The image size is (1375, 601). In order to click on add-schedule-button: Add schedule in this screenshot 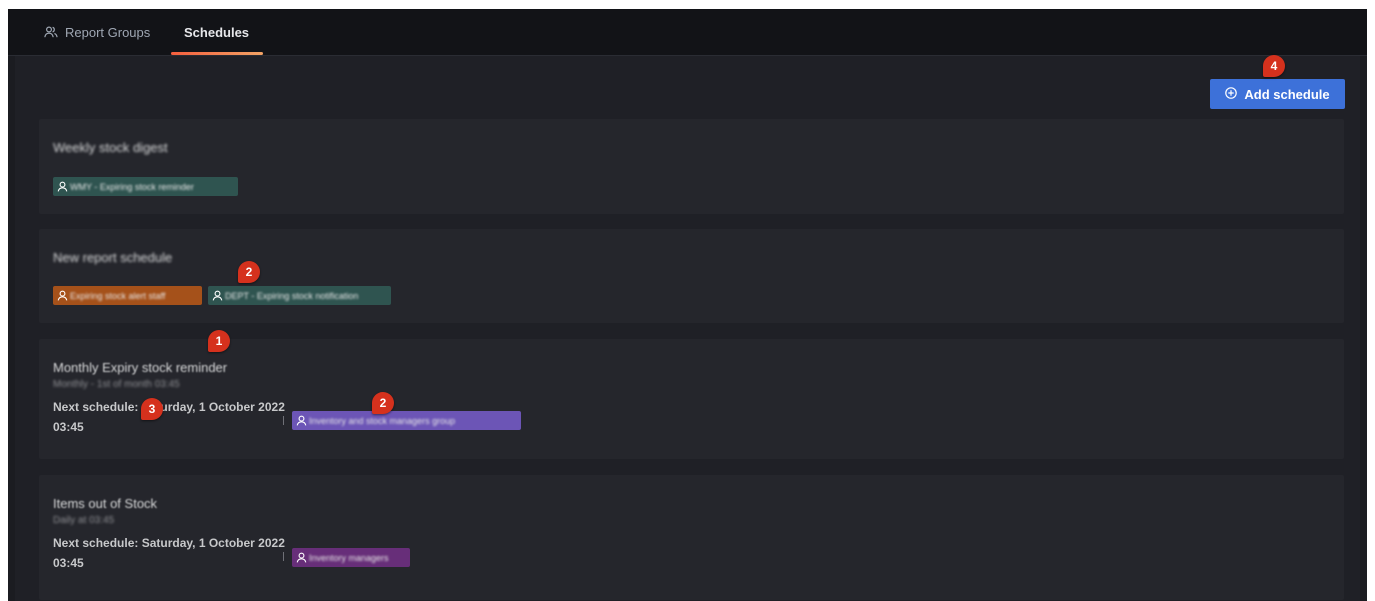, I will do `click(1277, 94)`.